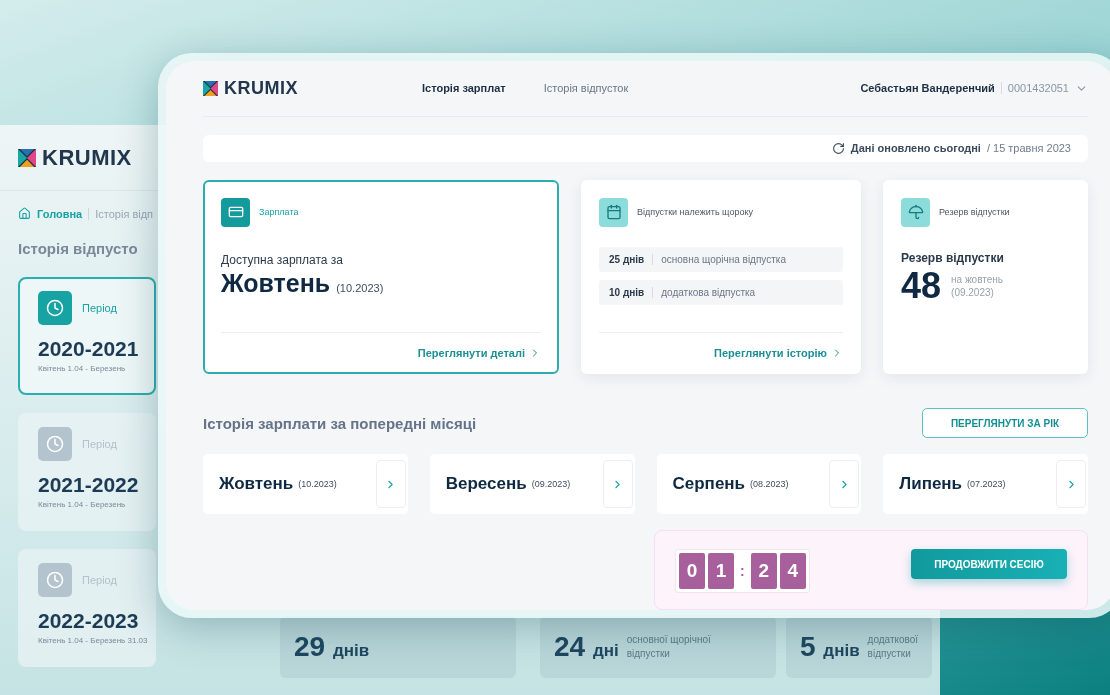 The image size is (1110, 695). I want to click on history-link: Переглянути історію, so click(778, 352).